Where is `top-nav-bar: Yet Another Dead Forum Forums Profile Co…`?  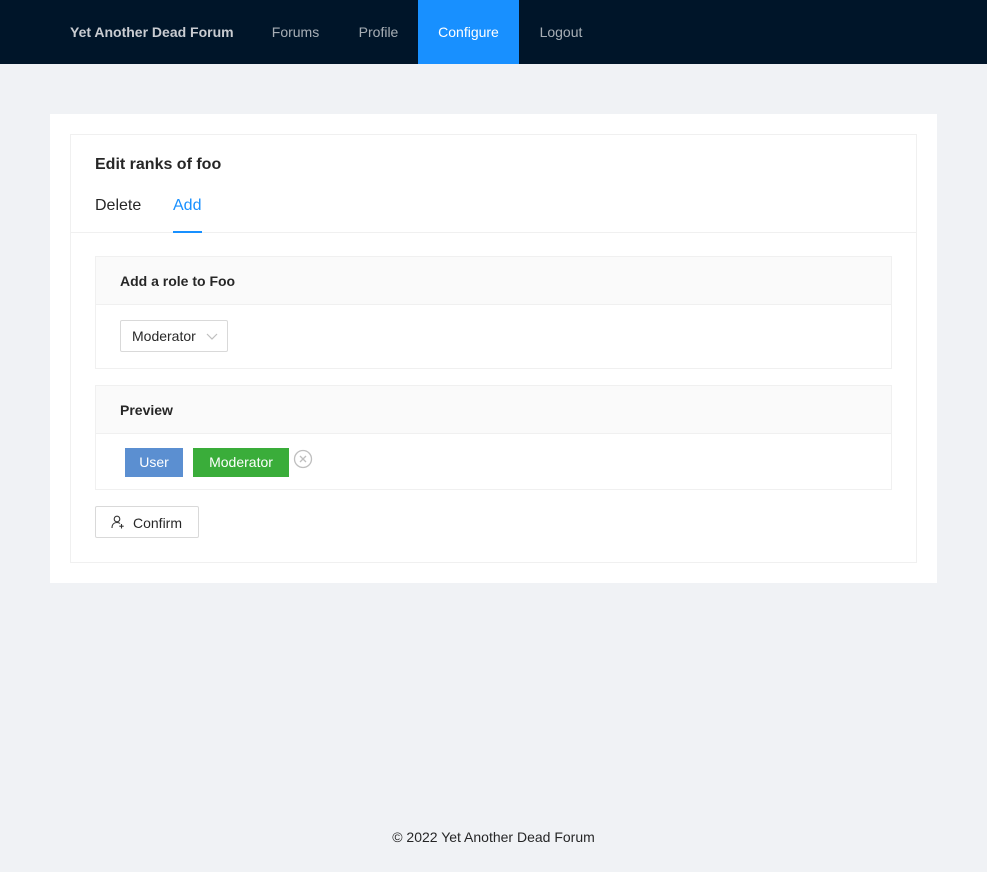
top-nav-bar: Yet Another Dead Forum Forums Profile Co… is located at coordinates (493, 32).